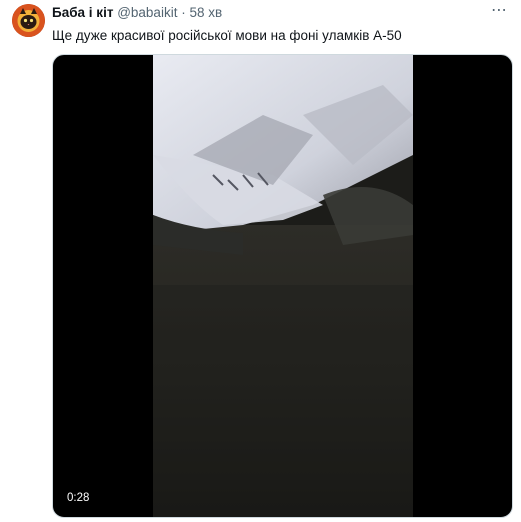 This screenshot has width=521, height=522. Describe the element at coordinates (78, 498) in the screenshot. I see `video-duration: 0:28` at that location.